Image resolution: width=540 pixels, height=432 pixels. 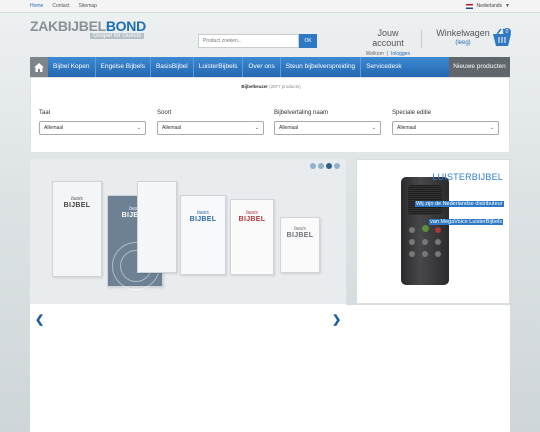 What do you see at coordinates (262, 67) in the screenshot?
I see `nav-item-over-ons: Over ons` at bounding box center [262, 67].